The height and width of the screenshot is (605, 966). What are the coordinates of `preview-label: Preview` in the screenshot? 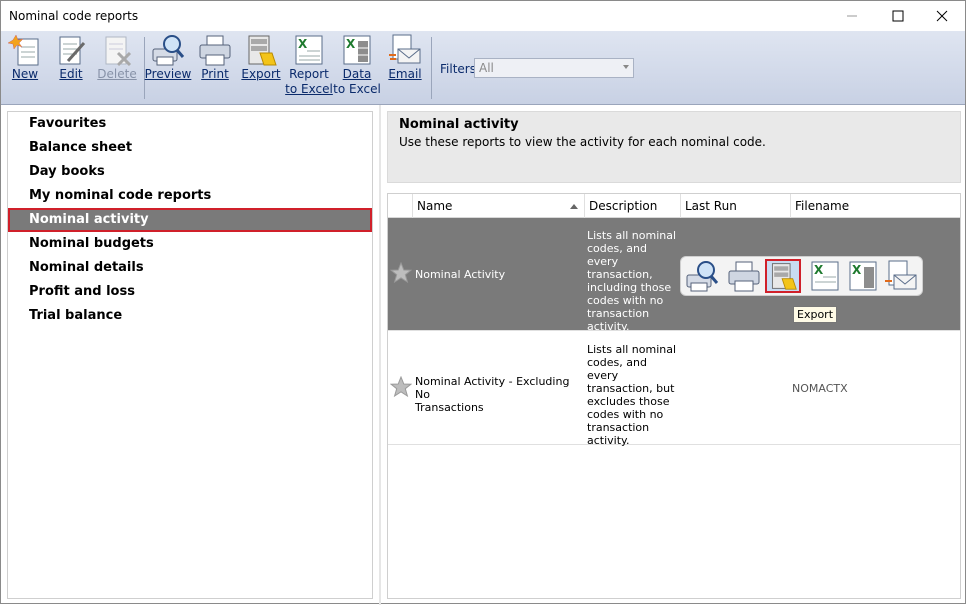 It's located at (168, 74).